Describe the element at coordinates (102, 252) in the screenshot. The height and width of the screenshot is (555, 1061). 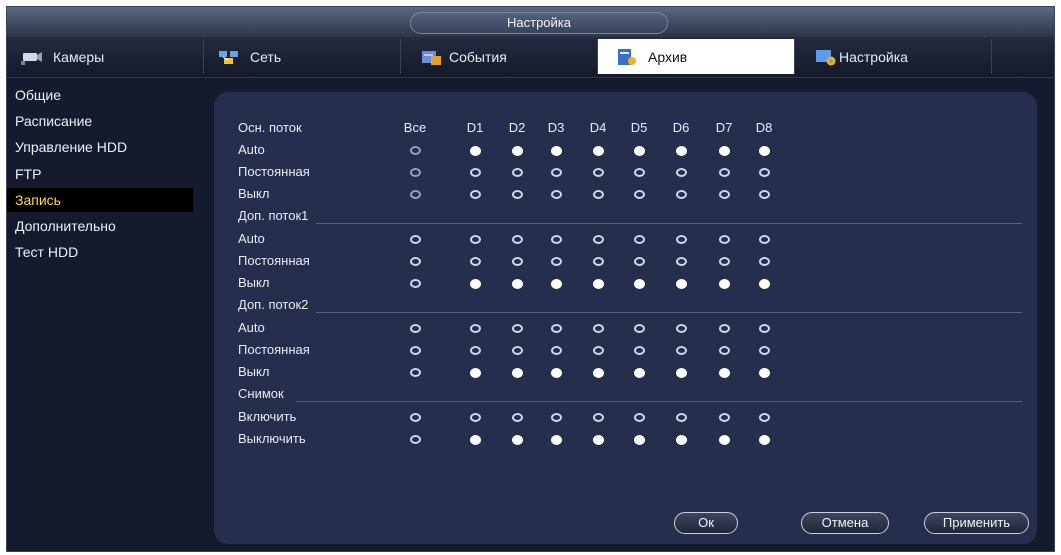
I see `sidebar-item-hdd-test: Тест HDD` at that location.